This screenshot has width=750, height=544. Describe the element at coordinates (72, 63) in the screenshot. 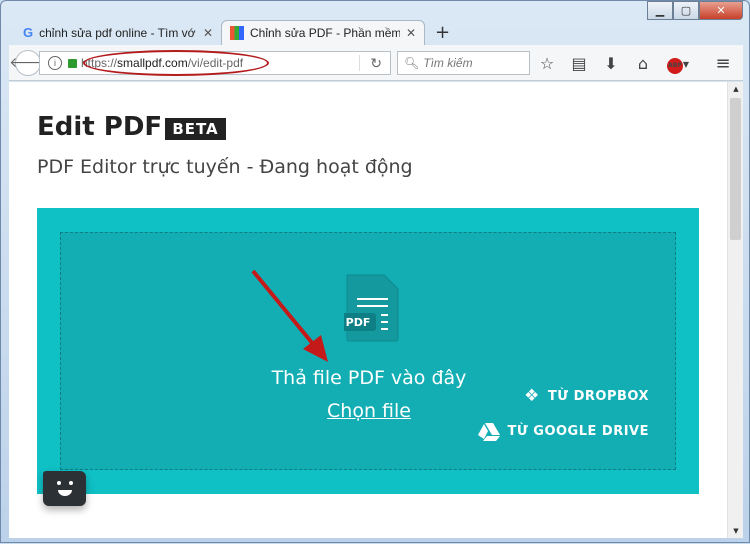

I see `lock-icon` at that location.